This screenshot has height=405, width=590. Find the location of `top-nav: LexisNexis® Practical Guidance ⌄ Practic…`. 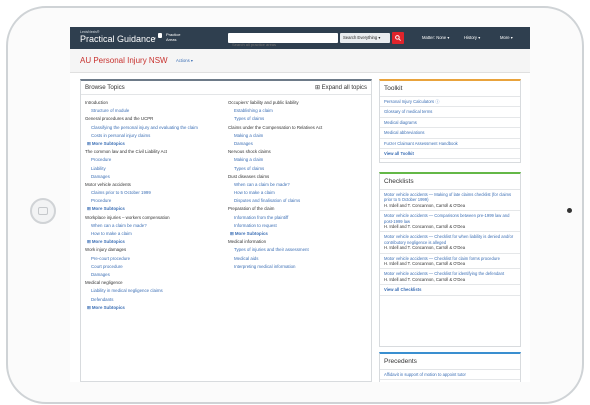

top-nav: LexisNexis® Practical Guidance ⌄ Practic… is located at coordinates (300, 38).